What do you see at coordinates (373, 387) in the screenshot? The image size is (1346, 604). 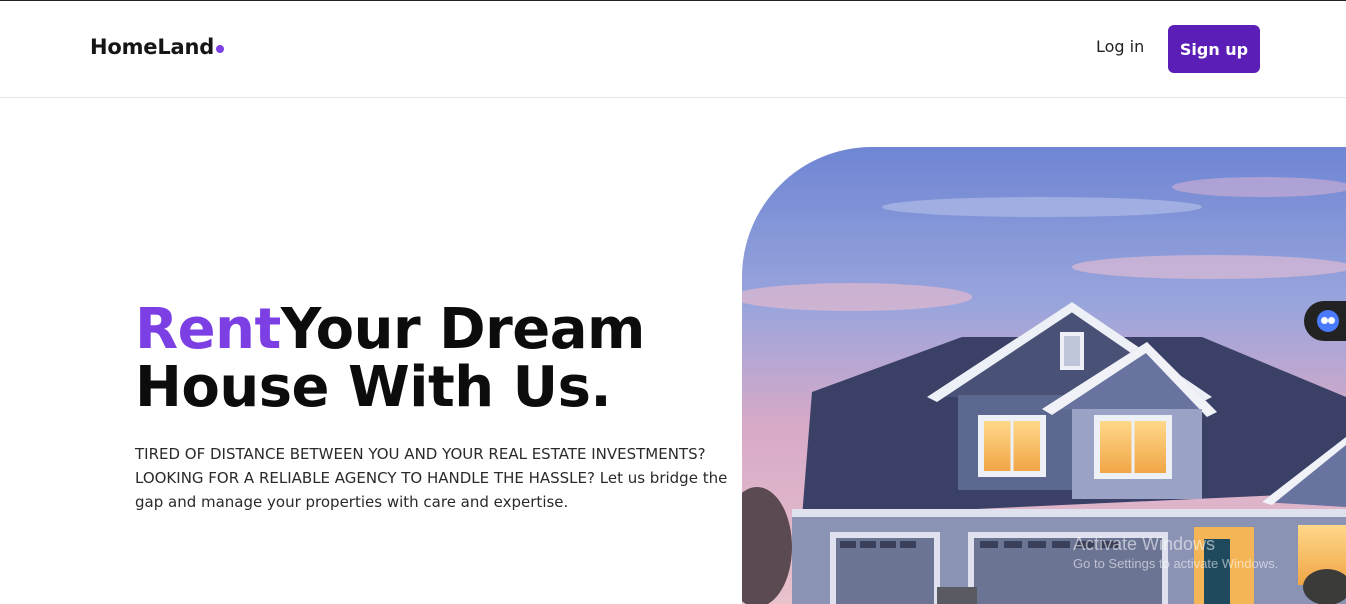 I see `hero-title-line2: House With Us.` at bounding box center [373, 387].